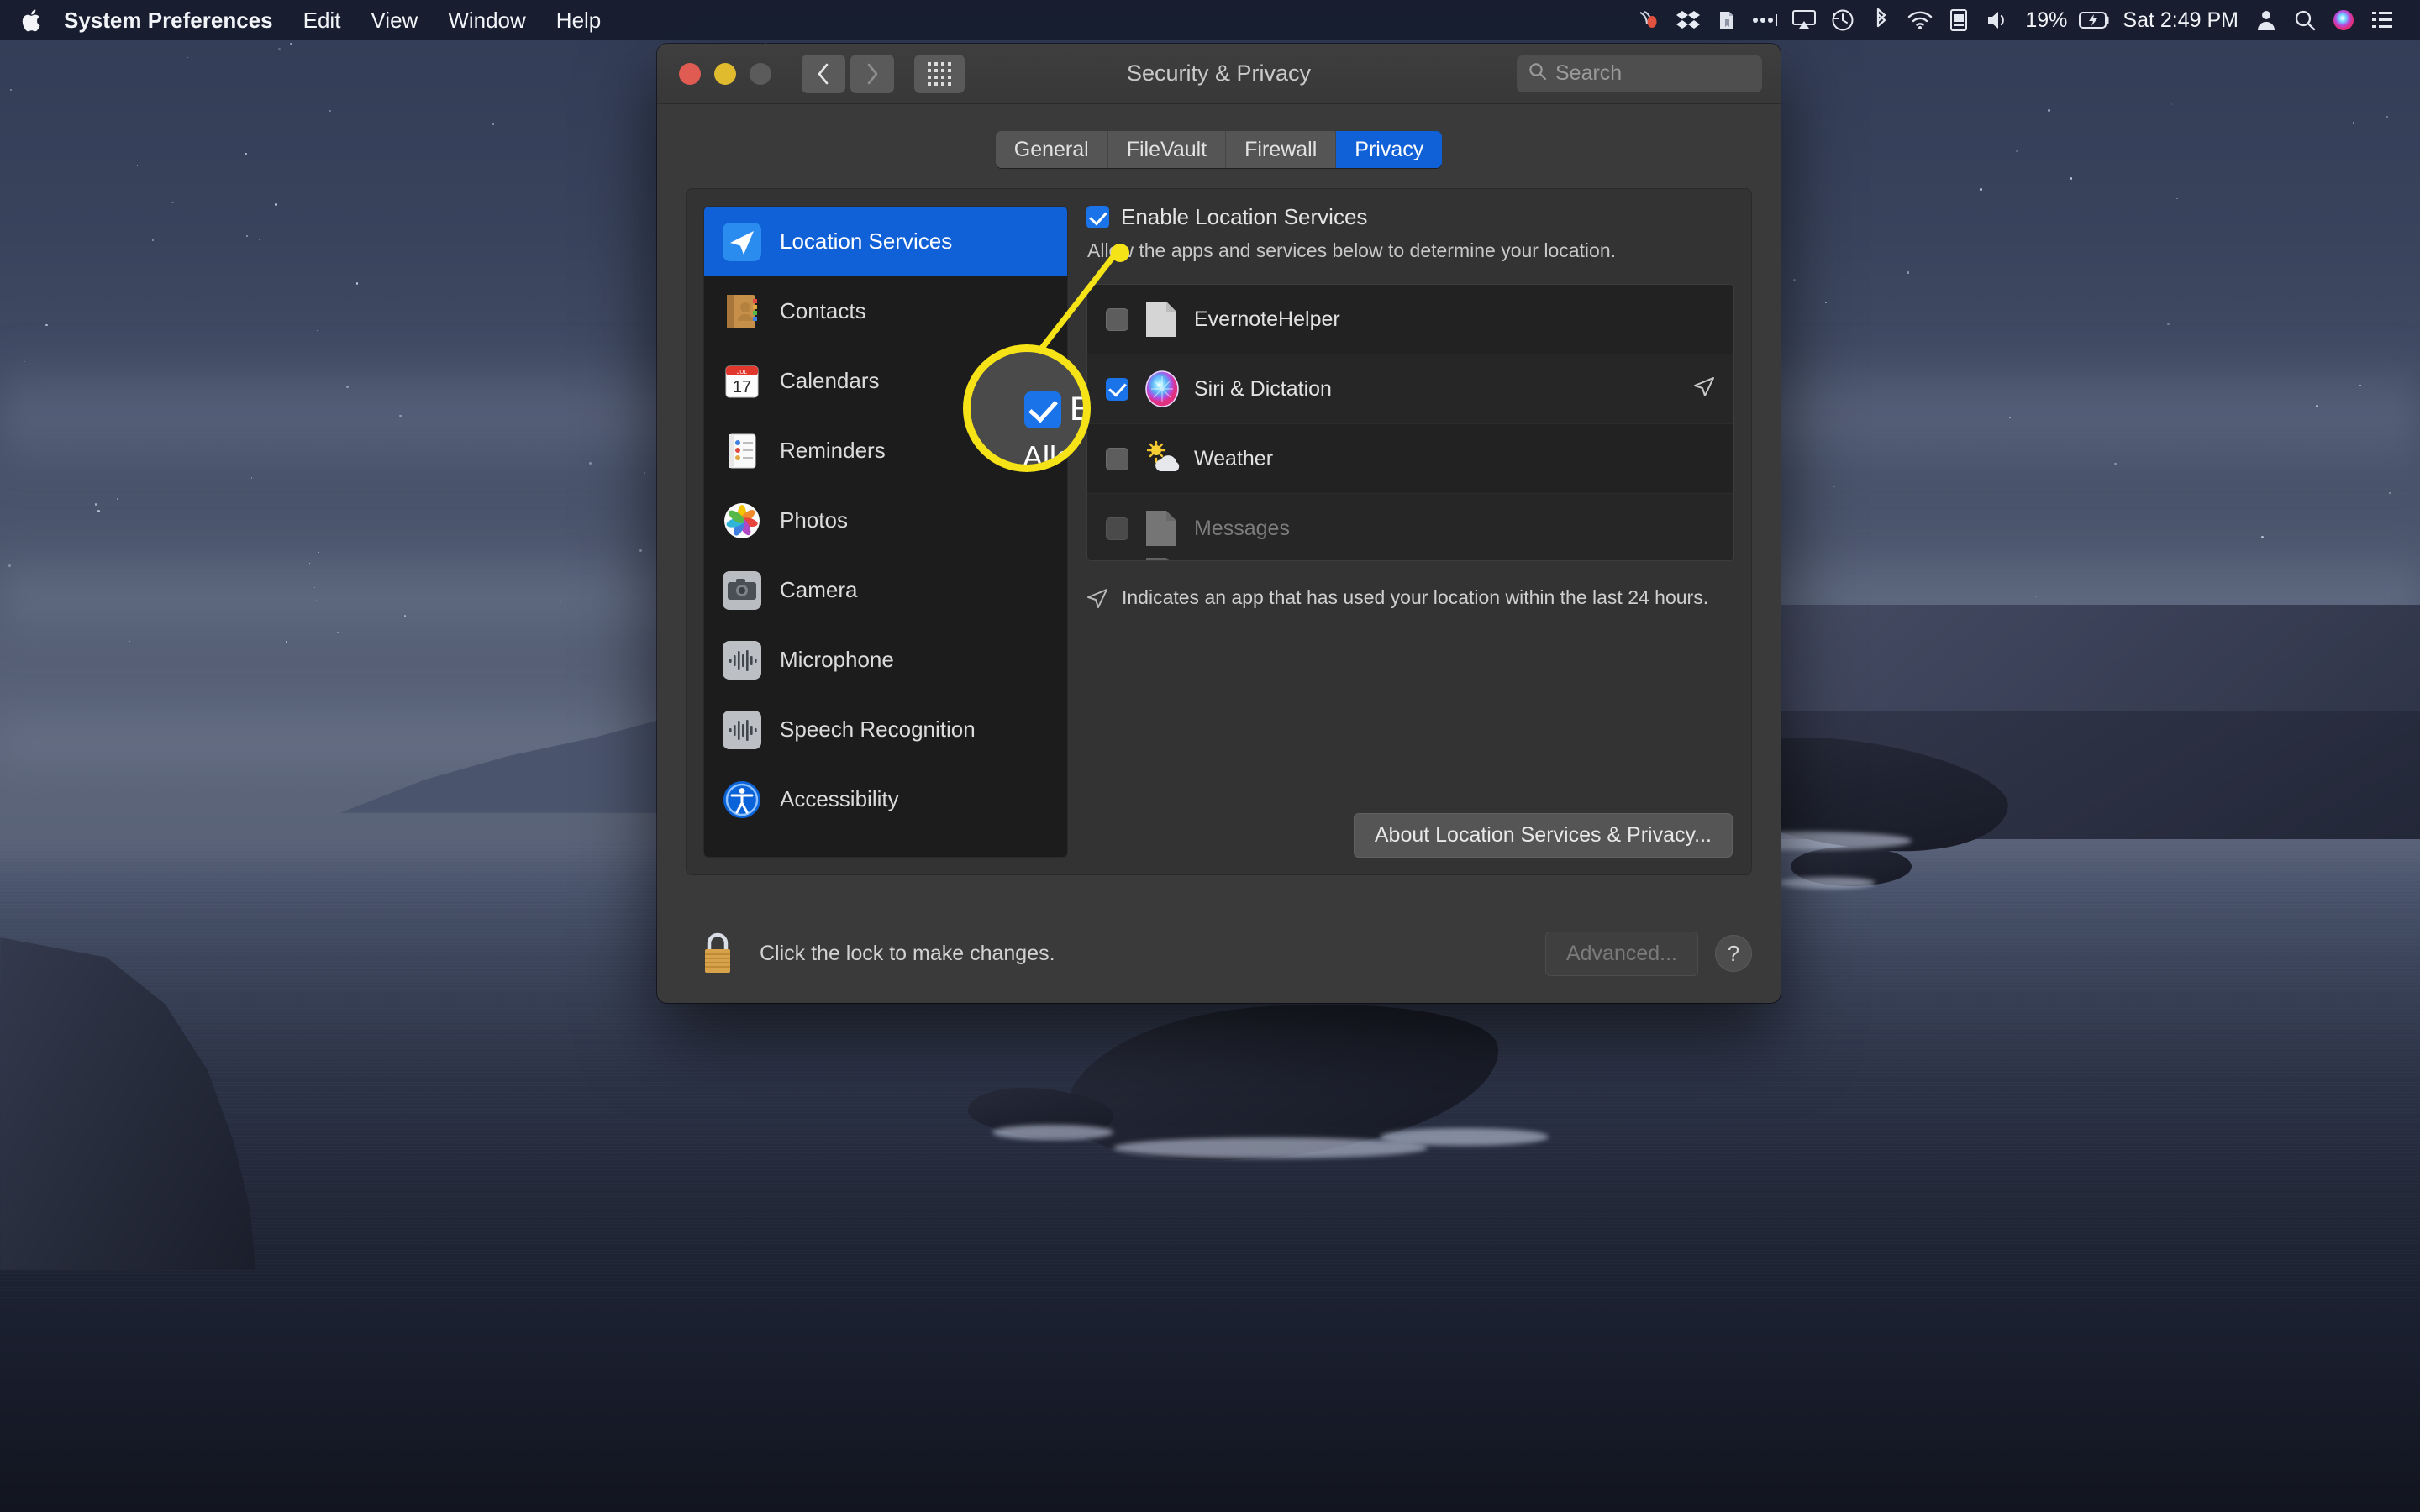 This screenshot has height=1512, width=2420. I want to click on tab-firewall: Firewall, so click(1282, 149).